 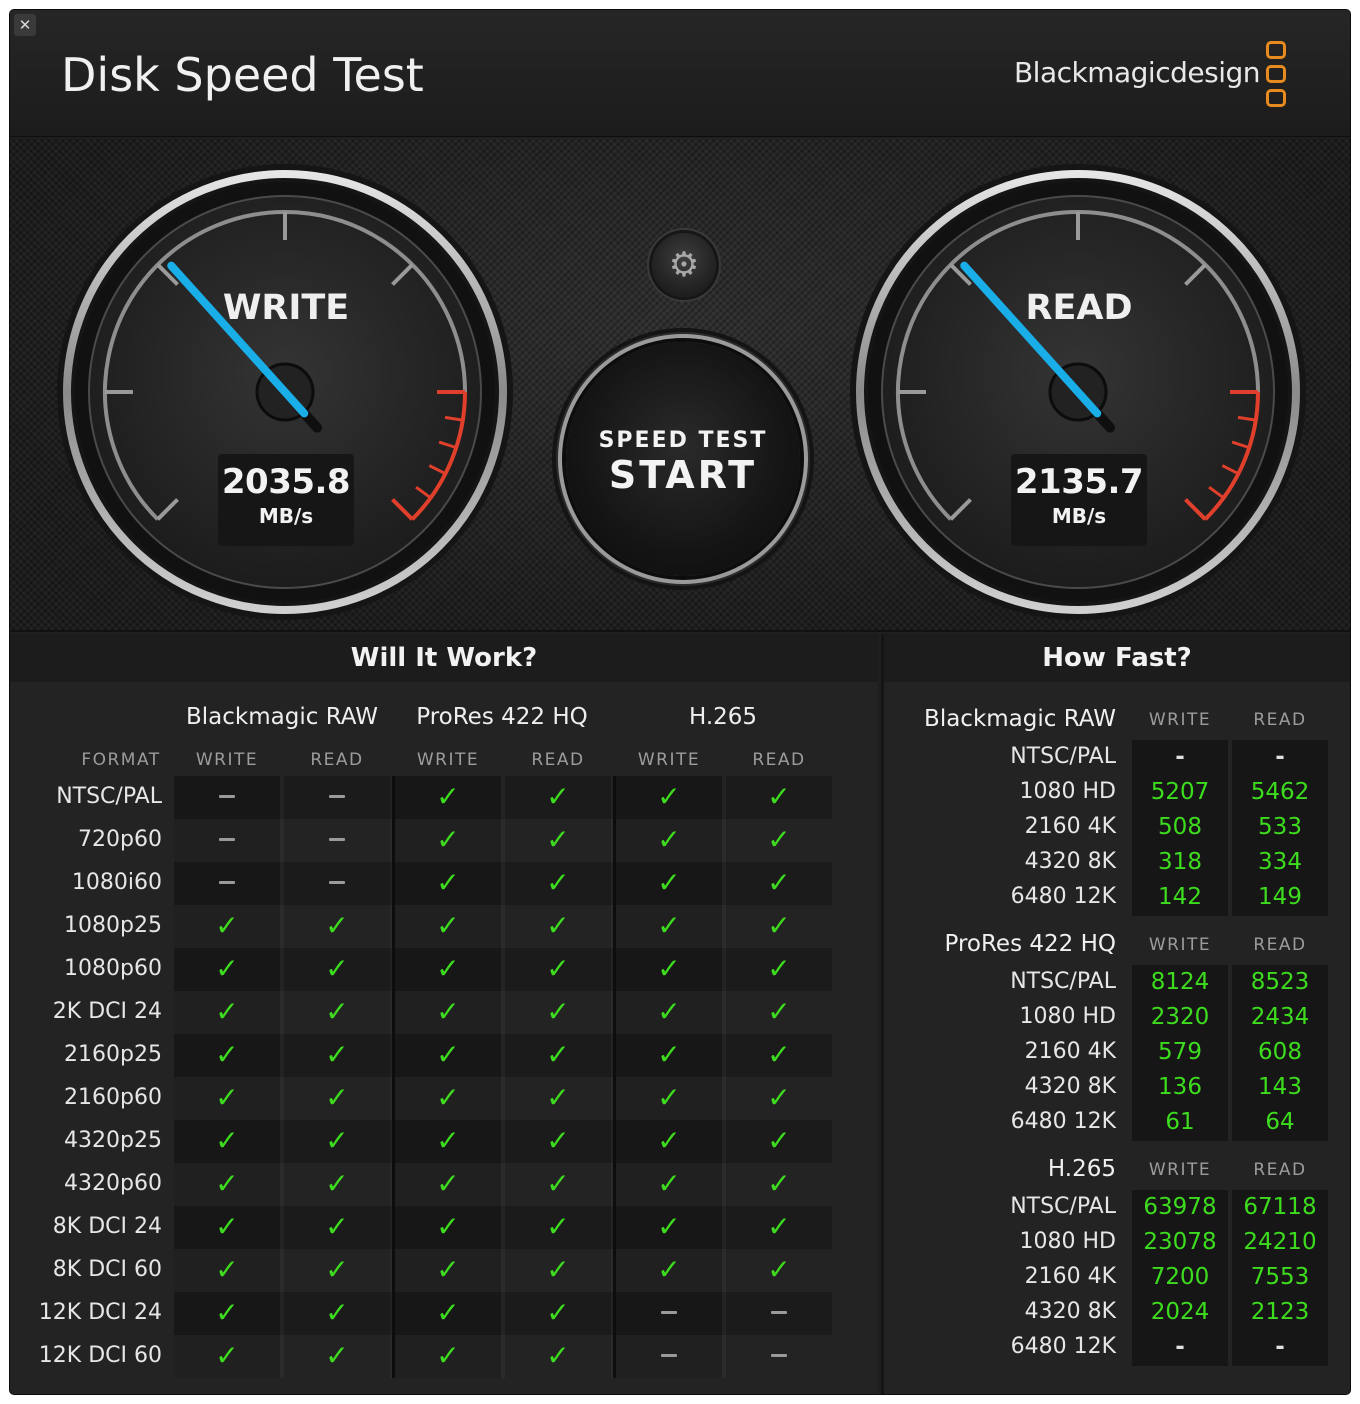 I want to click on write-speed-unit: MB/s, so click(x=286, y=516).